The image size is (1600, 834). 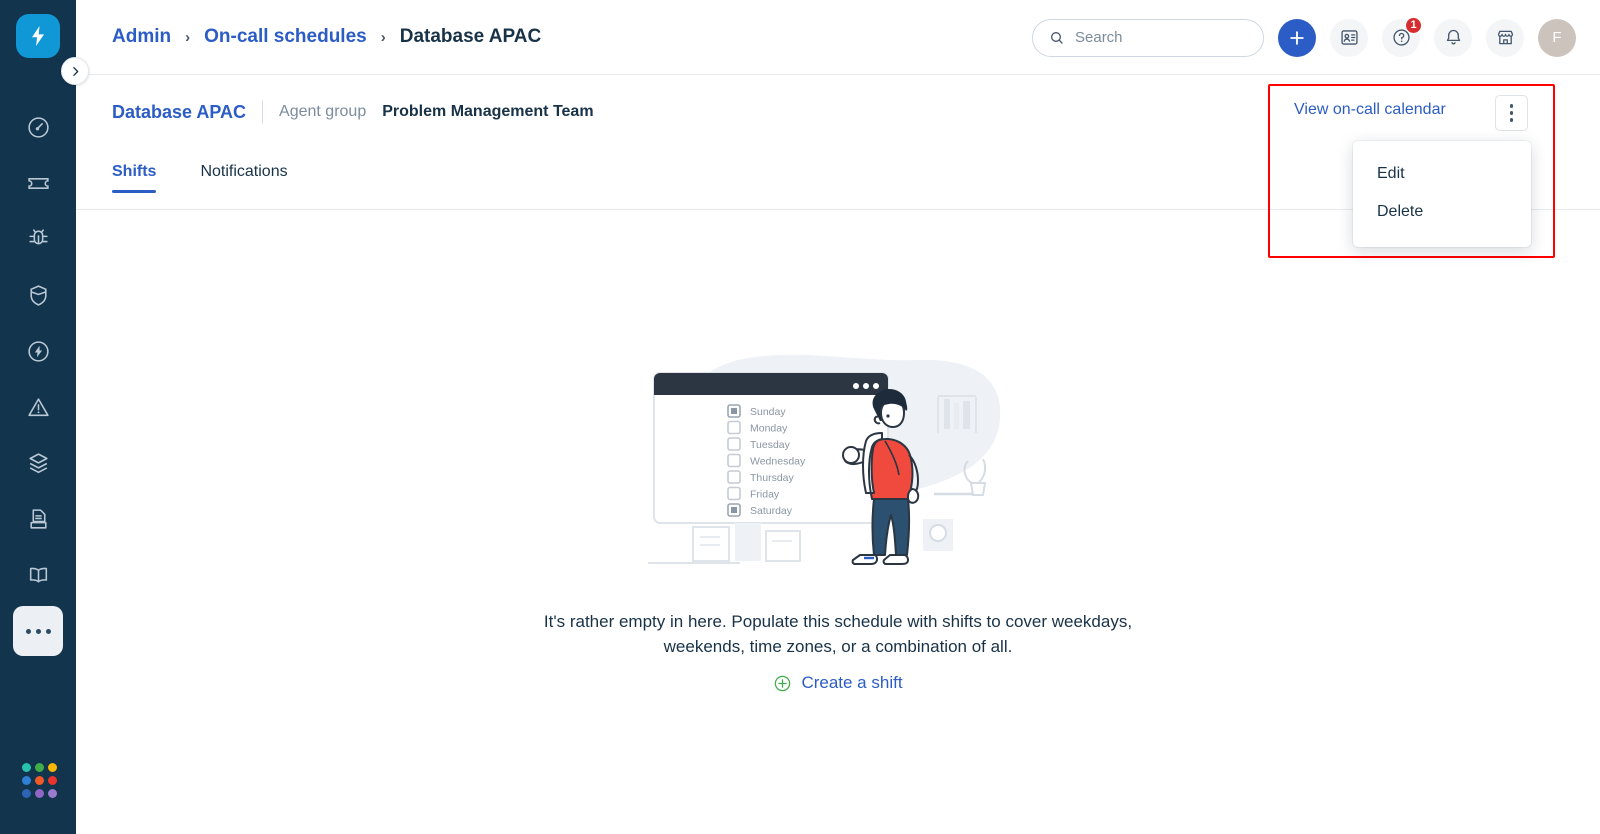 I want to click on marketplace-button, so click(x=1505, y=37).